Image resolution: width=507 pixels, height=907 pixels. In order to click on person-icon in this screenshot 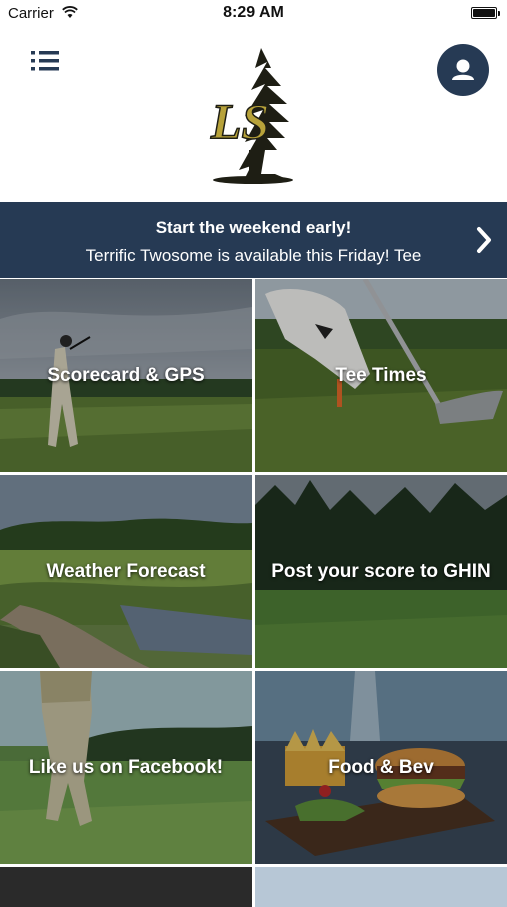, I will do `click(463, 69)`.